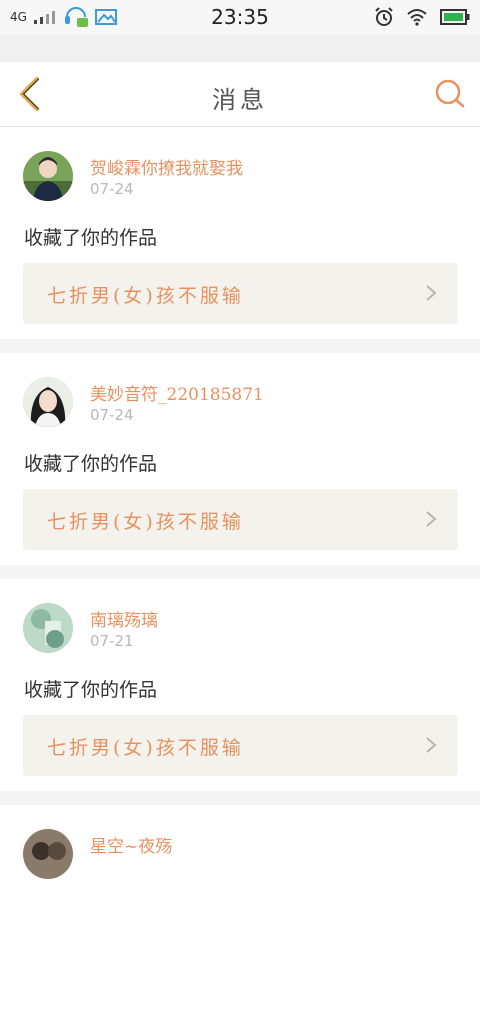 Image resolution: width=480 pixels, height=1017 pixels. I want to click on status-right, so click(422, 17).